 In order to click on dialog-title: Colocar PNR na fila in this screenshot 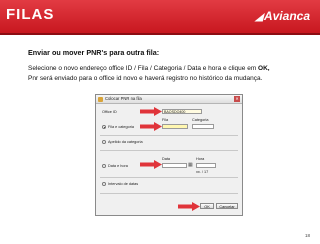, I will do `click(123, 98)`.